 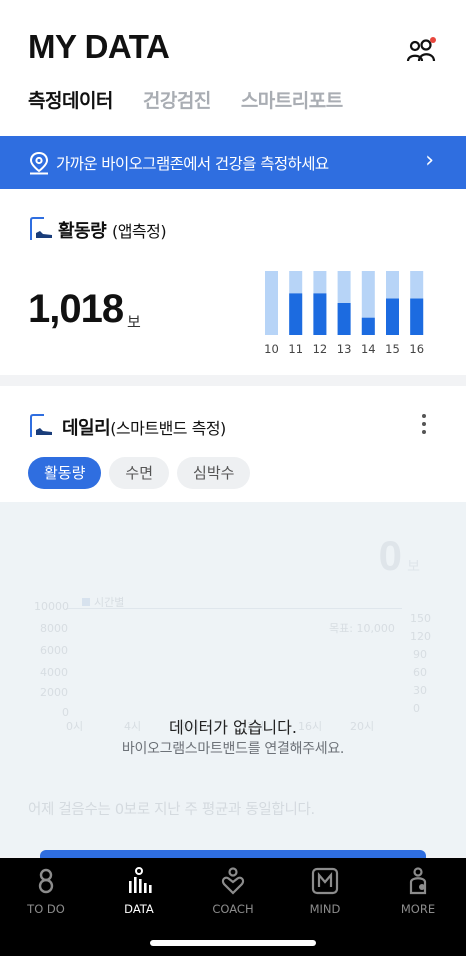 I want to click on daily-title-label: 데일리, so click(x=86, y=428).